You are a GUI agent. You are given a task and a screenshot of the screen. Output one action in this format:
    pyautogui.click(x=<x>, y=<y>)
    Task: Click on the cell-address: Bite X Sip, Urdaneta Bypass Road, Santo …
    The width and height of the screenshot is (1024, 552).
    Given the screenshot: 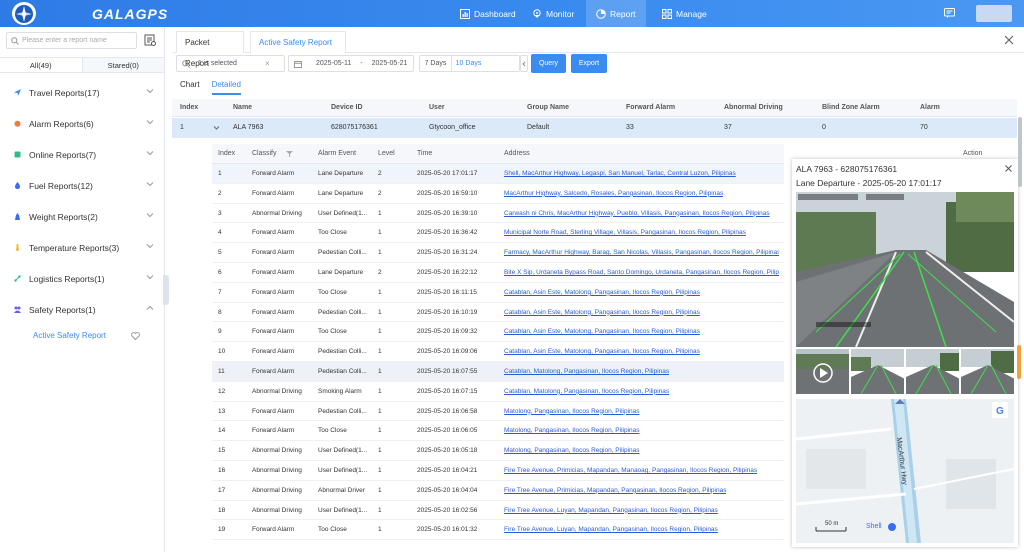 What is the action you would take?
    pyautogui.click(x=641, y=272)
    